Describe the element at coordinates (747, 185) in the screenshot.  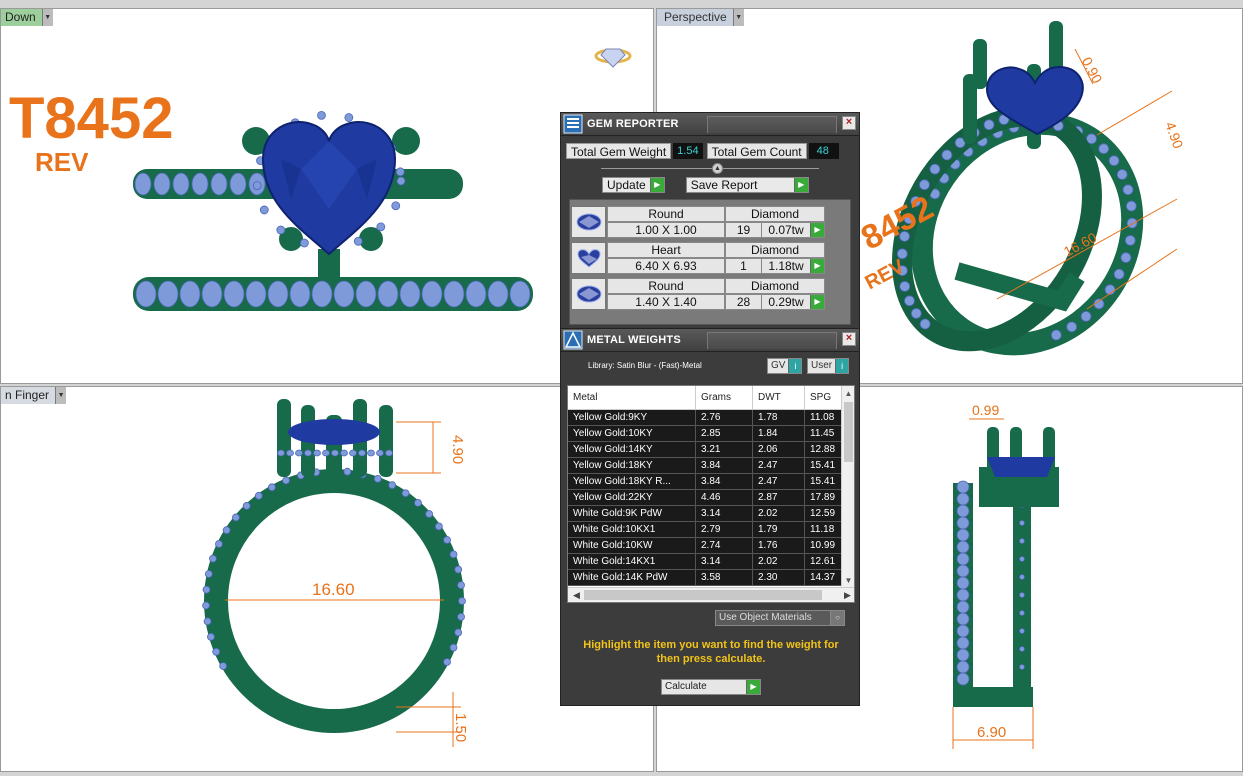
I see `save-report-button: Save Report ▶` at that location.